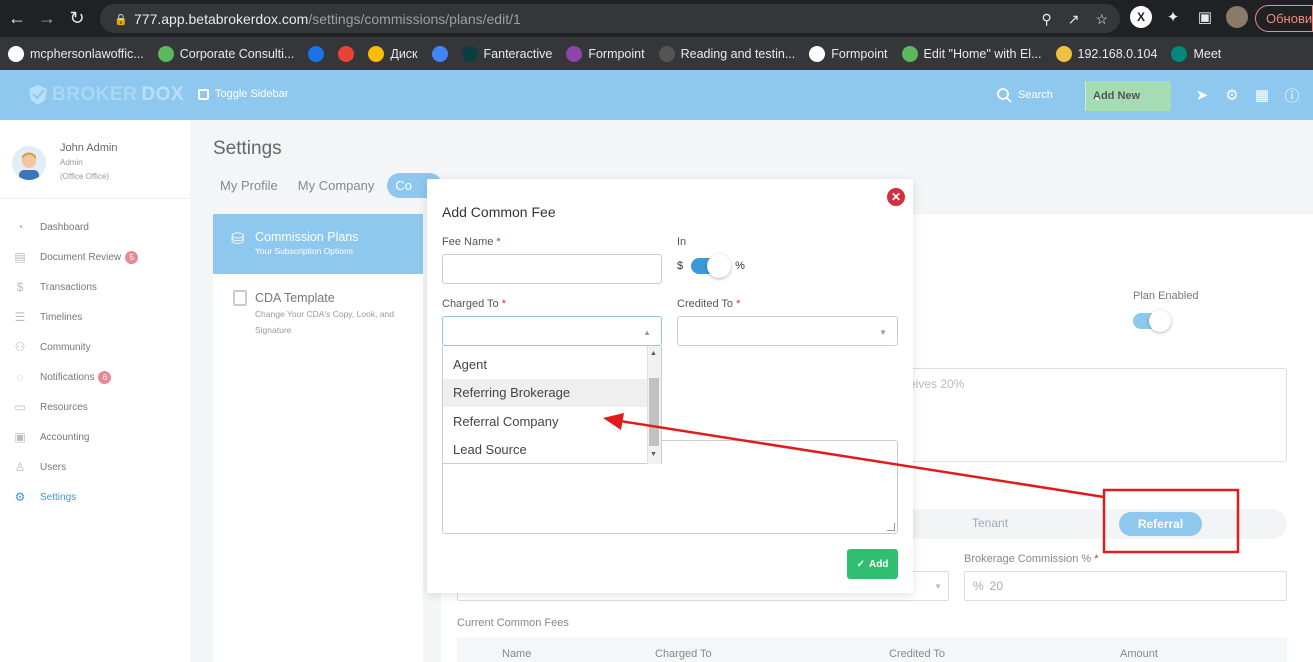 This screenshot has height=662, width=1313. Describe the element at coordinates (552, 269) in the screenshot. I see `fee-name-input` at that location.